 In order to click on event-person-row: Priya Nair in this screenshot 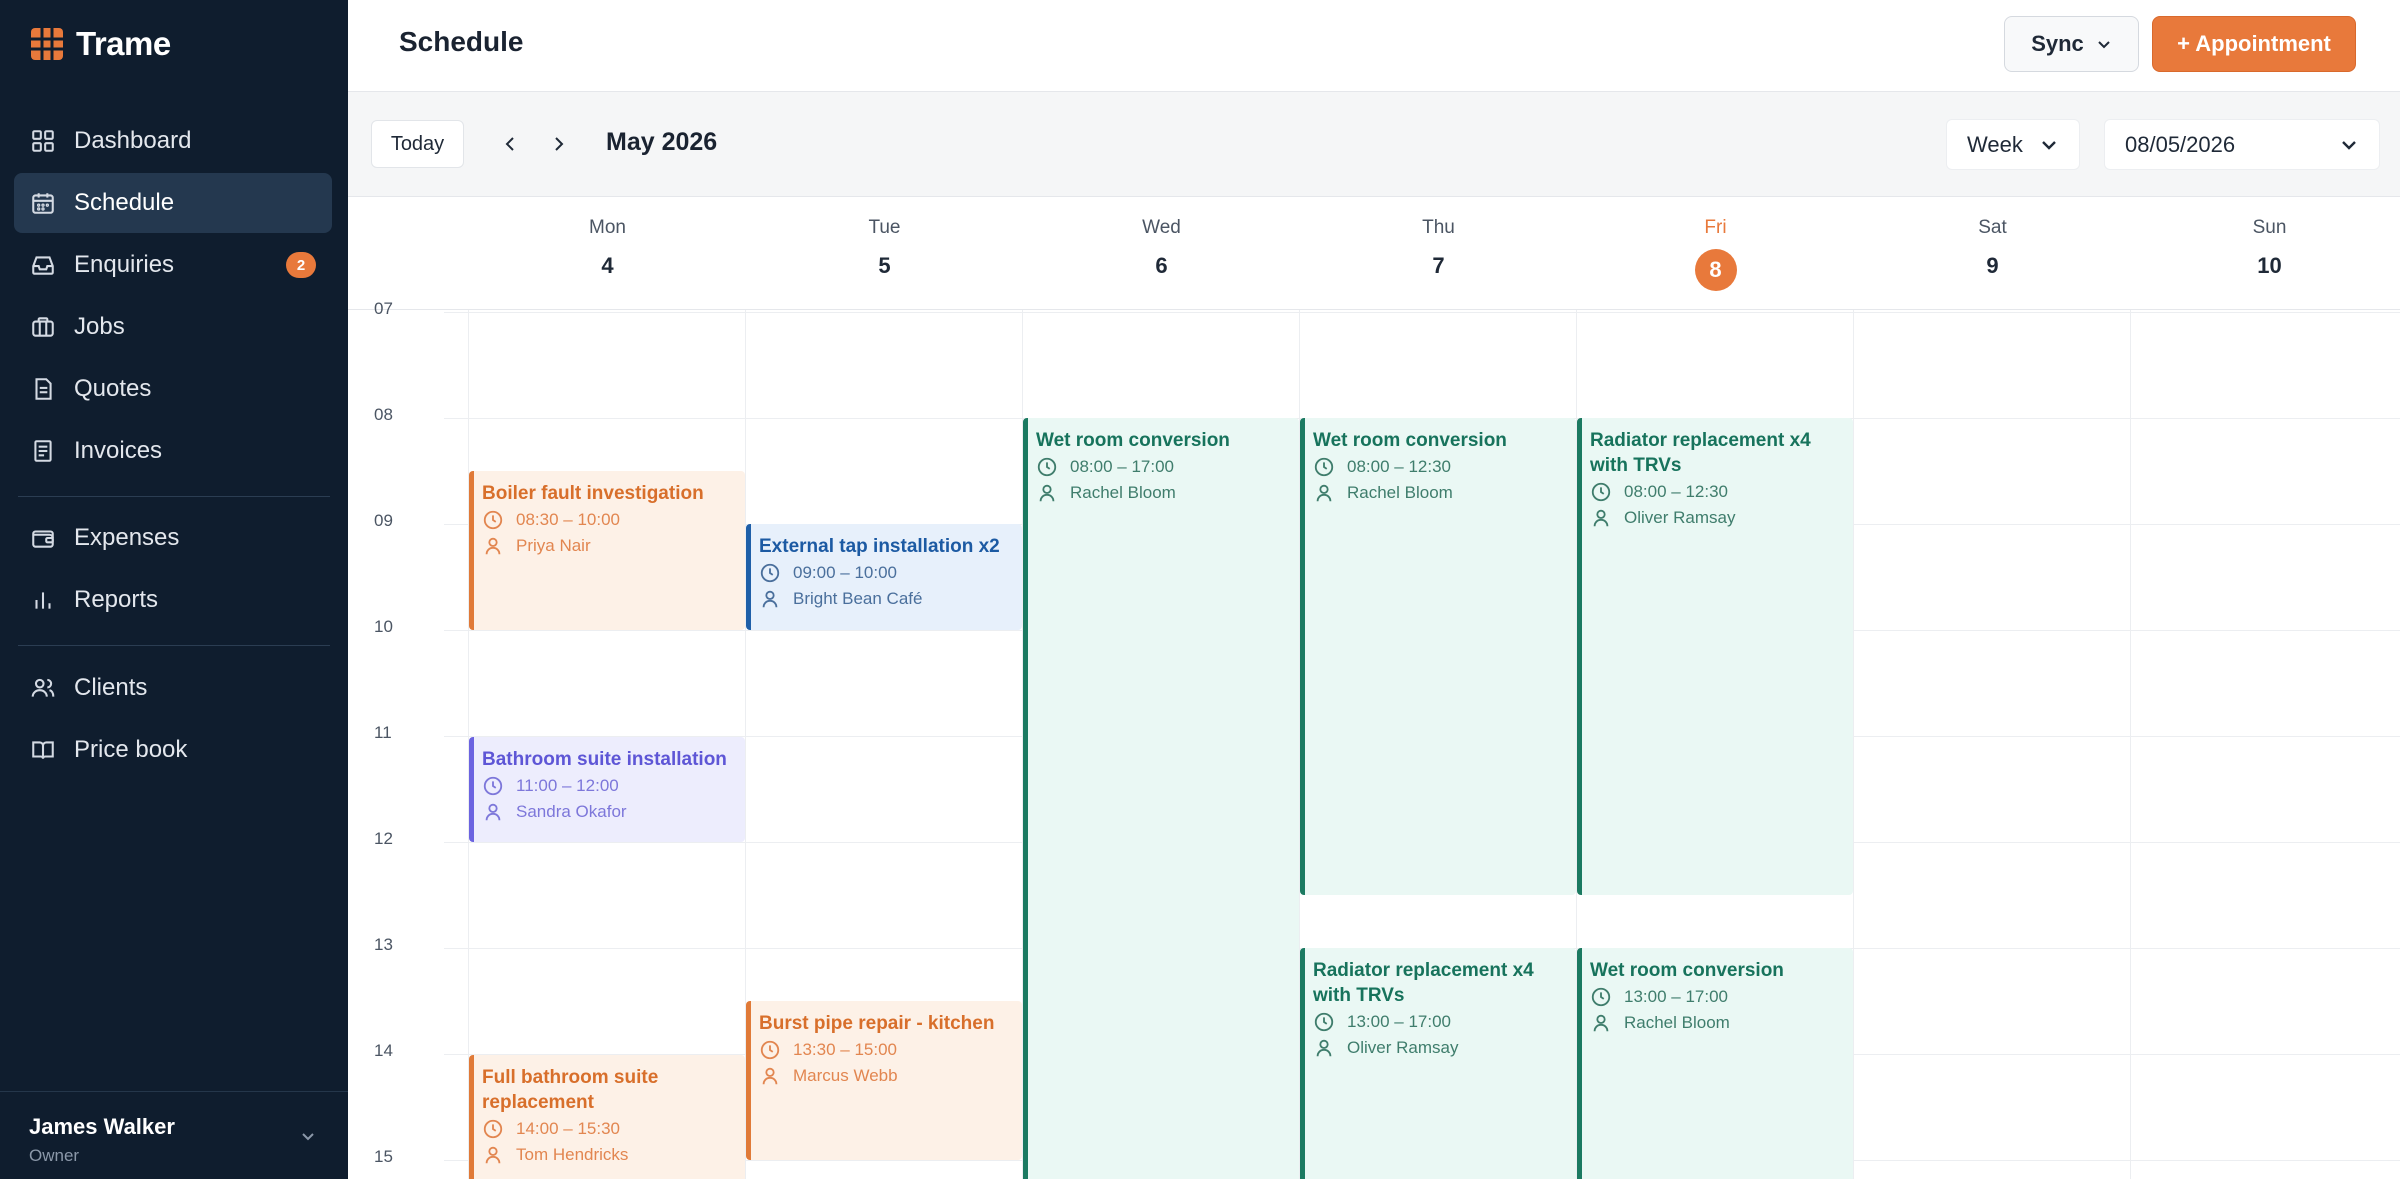, I will do `click(608, 546)`.